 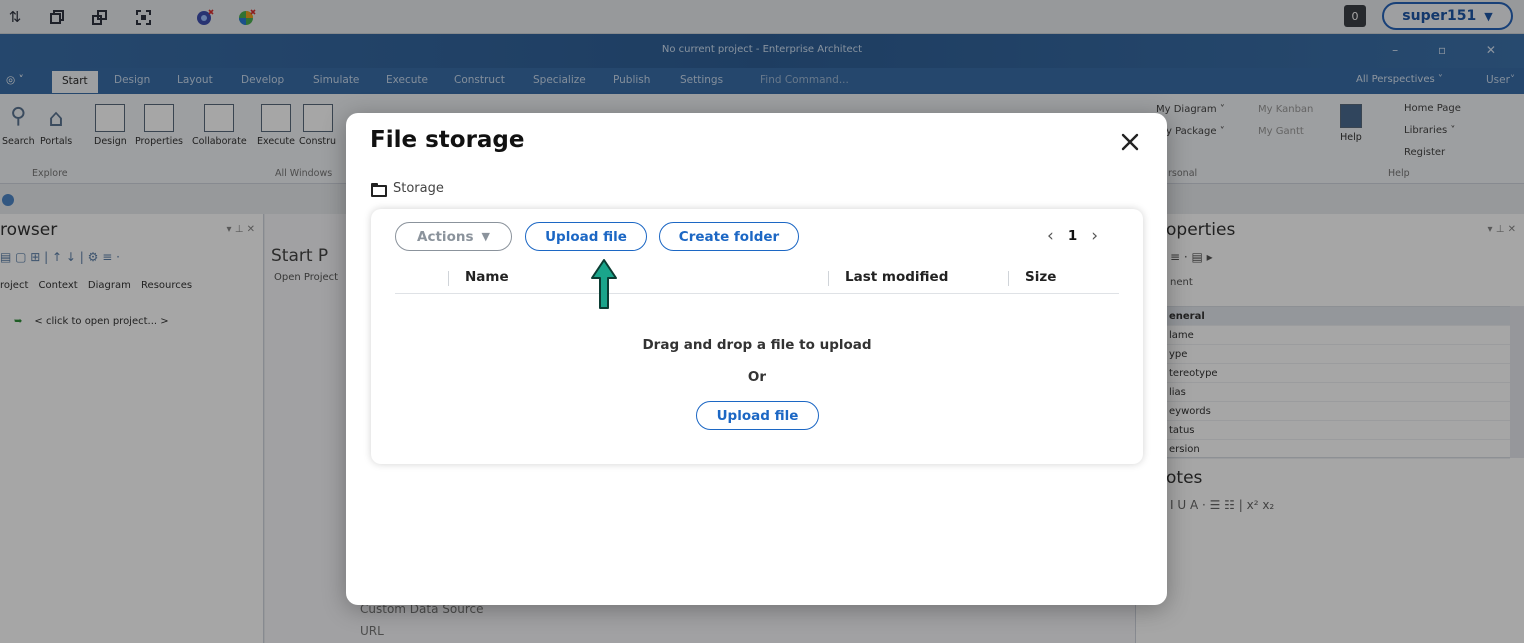 What do you see at coordinates (453, 236) in the screenshot?
I see `actions-dropdown-button: Actions ▼` at bounding box center [453, 236].